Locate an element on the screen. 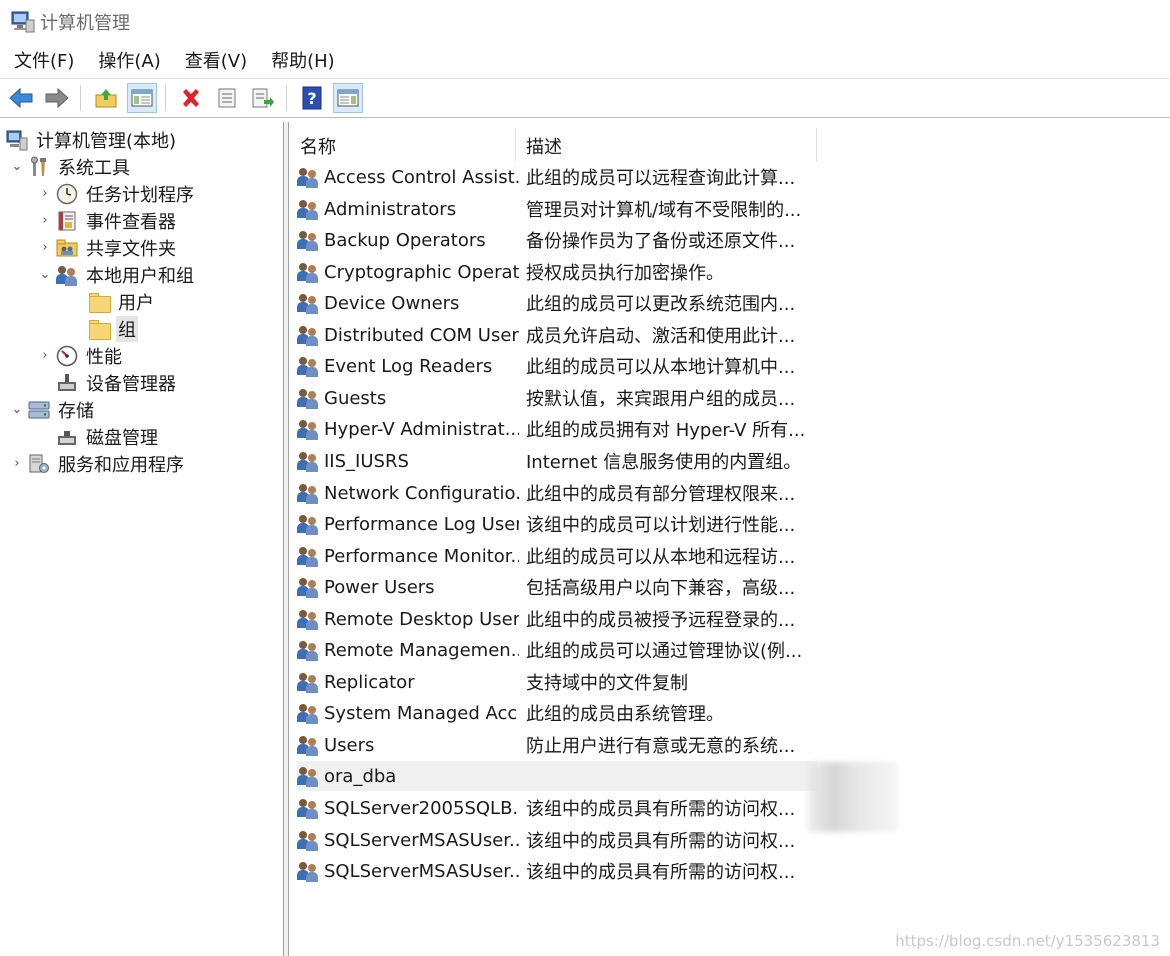  tree-item-label: 存储 is located at coordinates (76, 411).